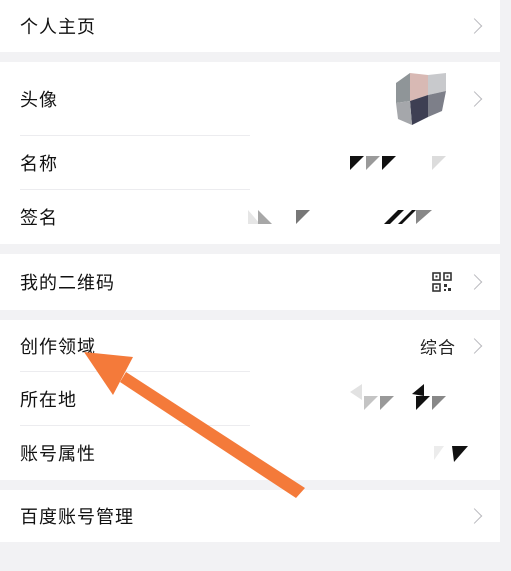 The width and height of the screenshot is (511, 571). I want to click on row-baidu-account: 百度账号管理, so click(250, 516).